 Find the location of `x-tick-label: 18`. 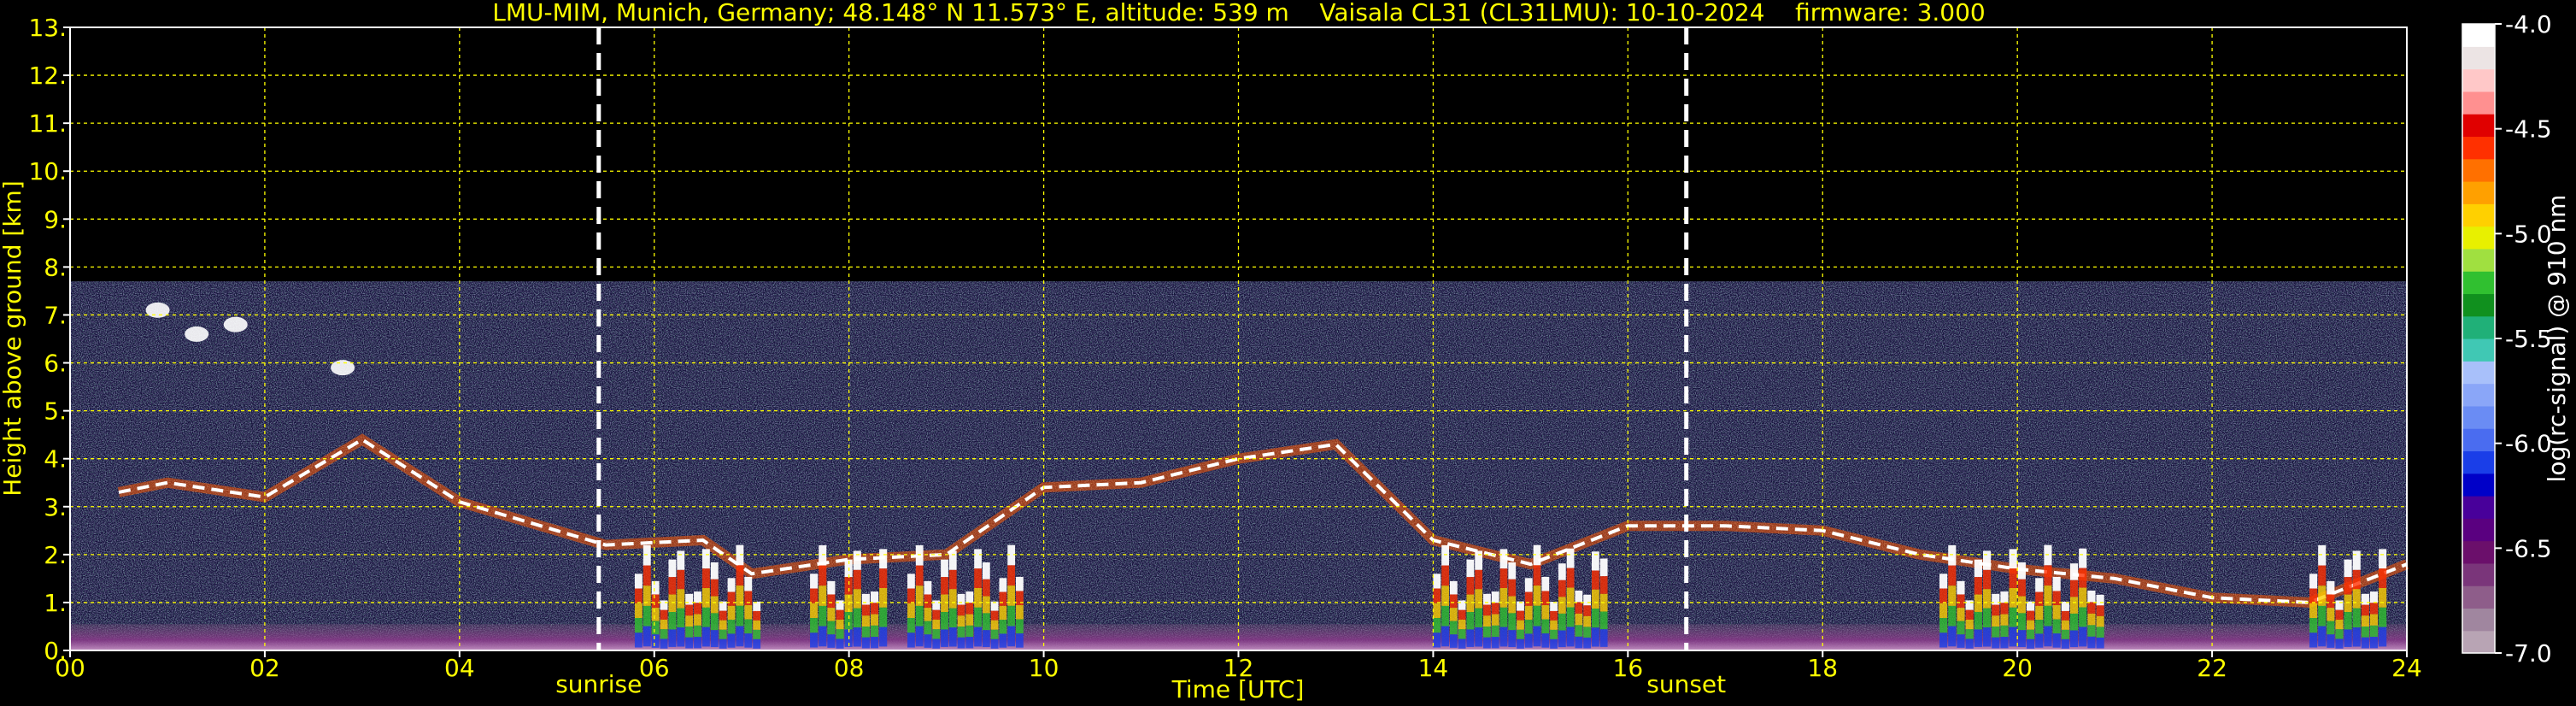

x-tick-label: 18 is located at coordinates (1822, 668).